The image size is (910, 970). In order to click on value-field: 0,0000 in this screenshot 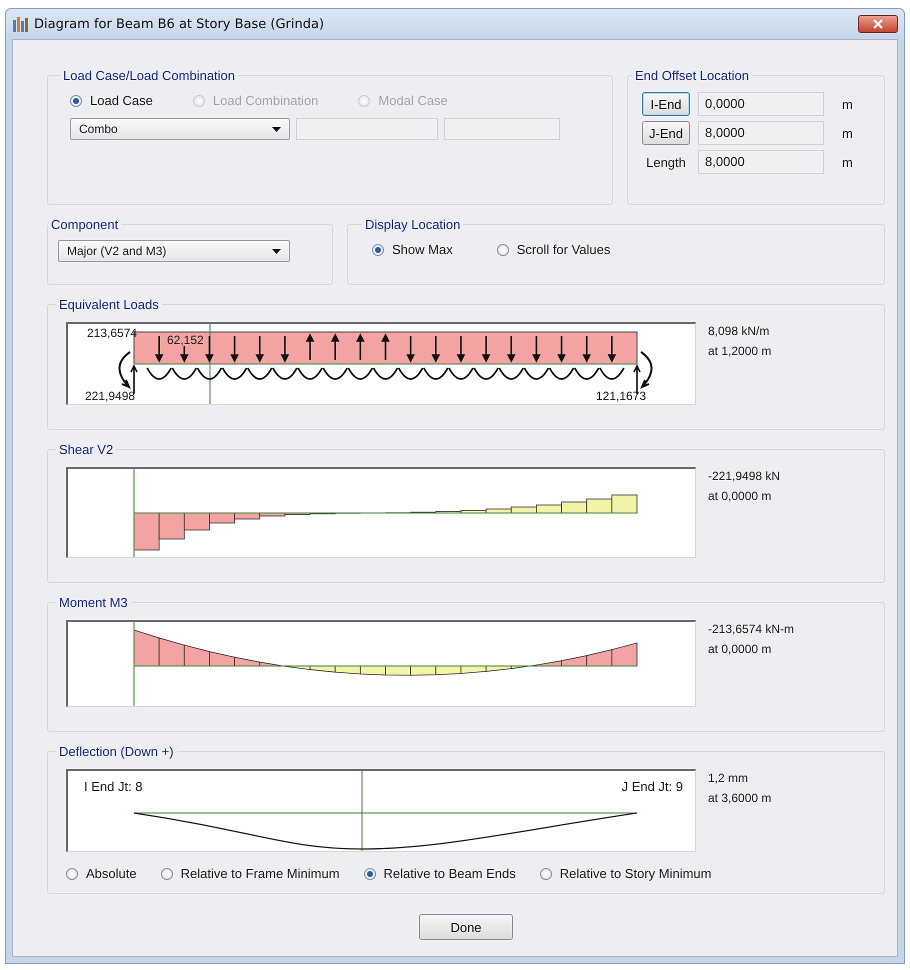, I will do `click(761, 104)`.